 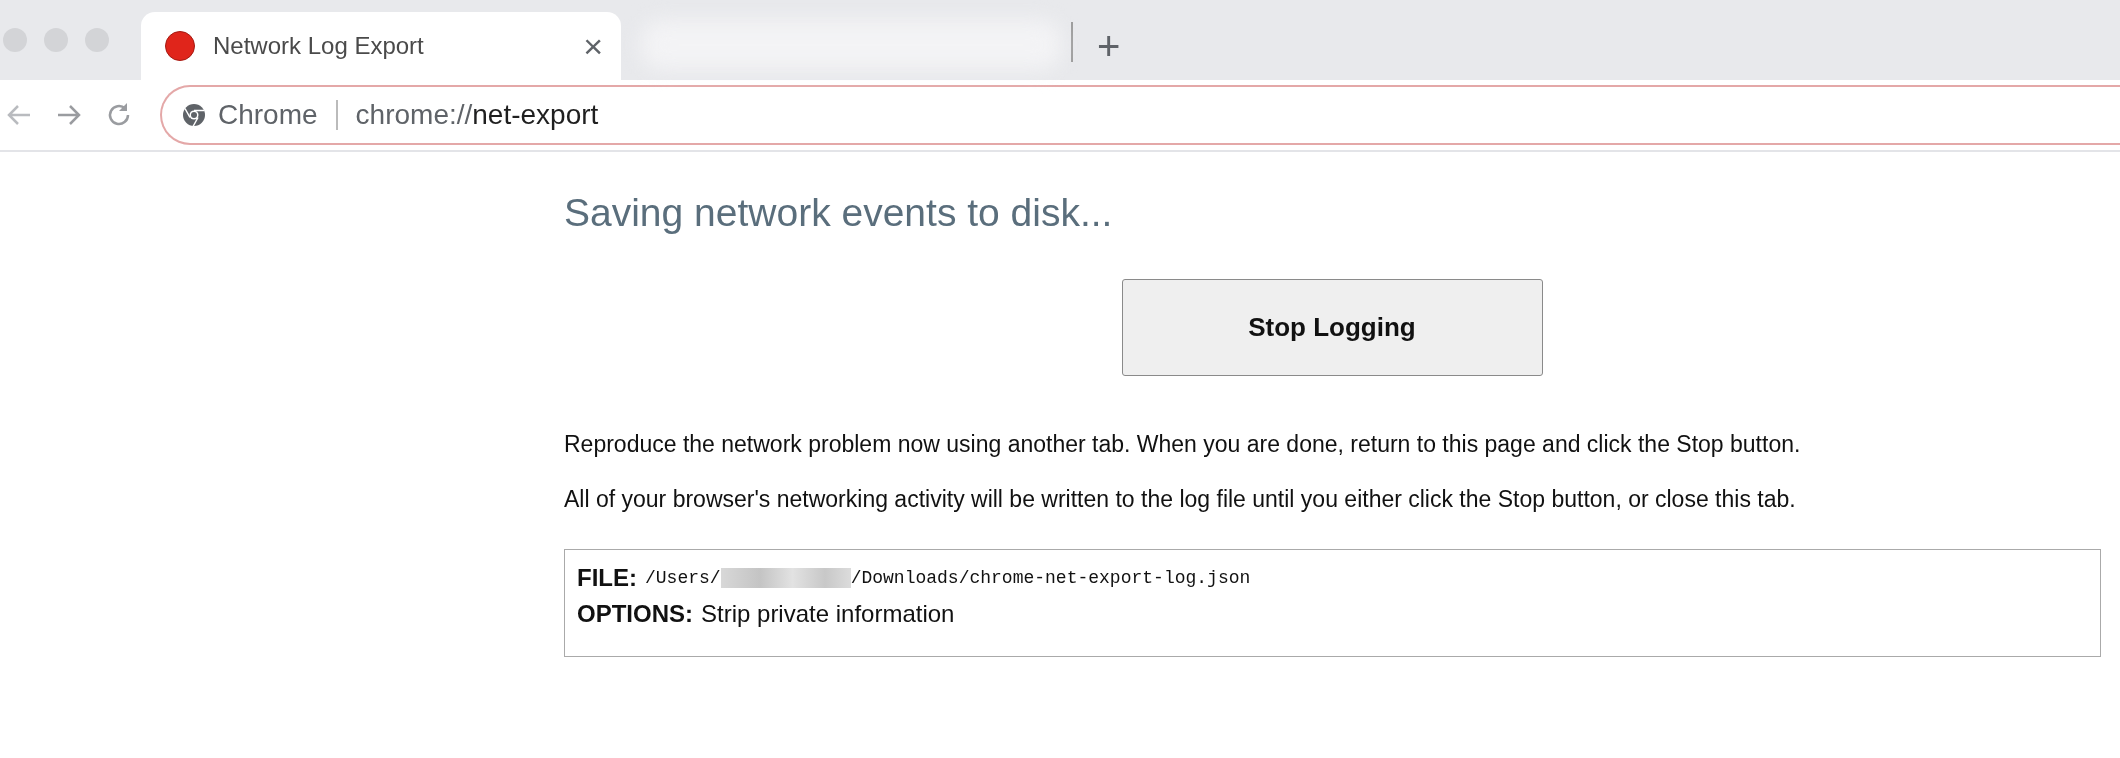 I want to click on url-text: chrome://net-export, so click(x=477, y=115).